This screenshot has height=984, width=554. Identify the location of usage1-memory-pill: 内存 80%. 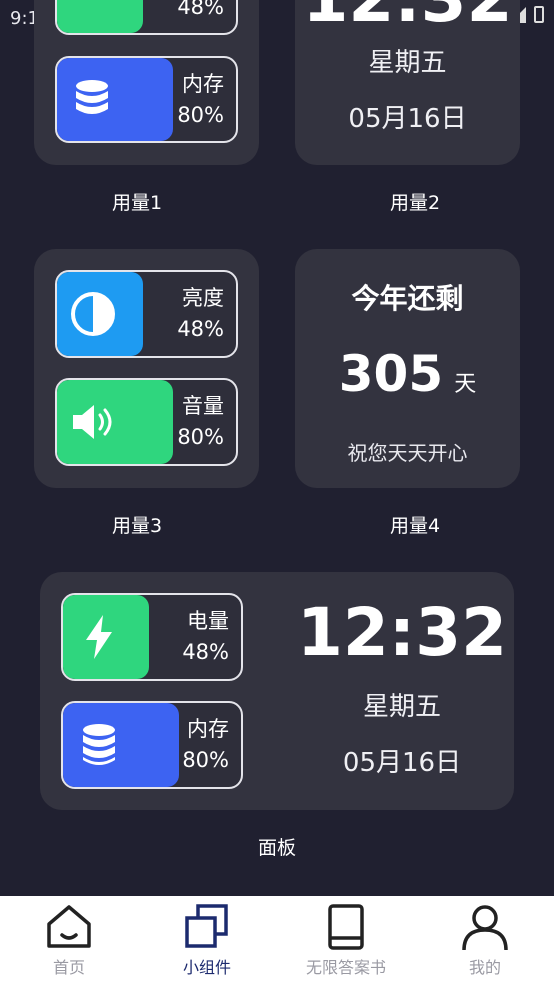
(146, 99).